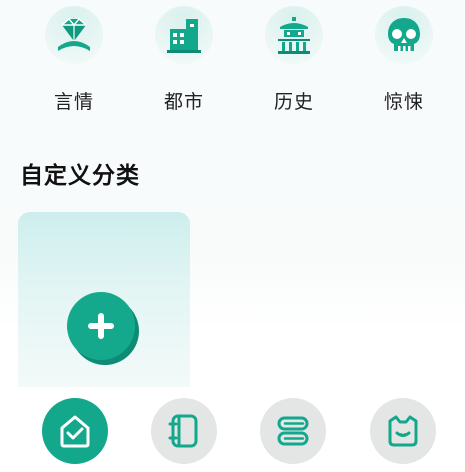 The height and width of the screenshot is (472, 465). I want to click on book-icon, so click(183, 431).